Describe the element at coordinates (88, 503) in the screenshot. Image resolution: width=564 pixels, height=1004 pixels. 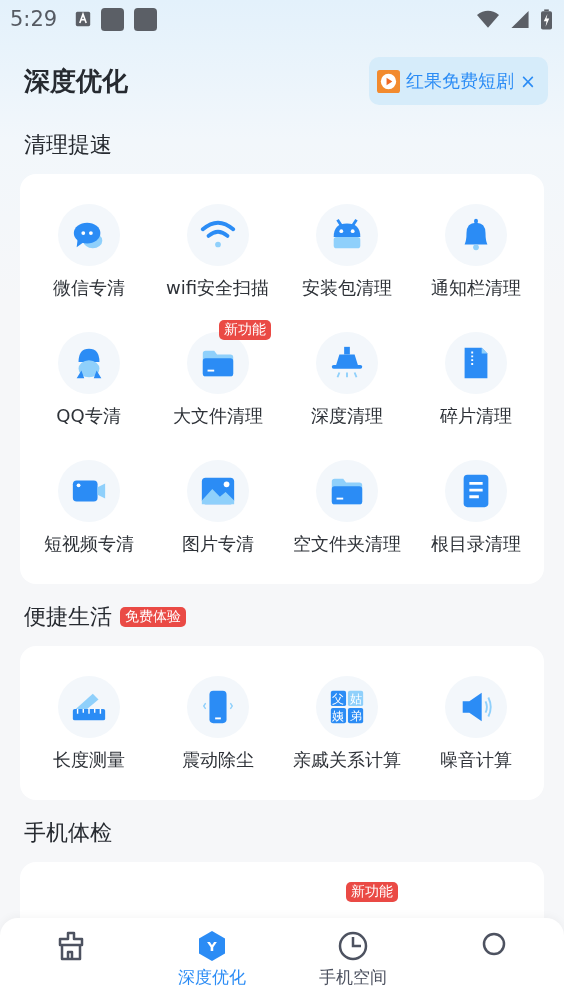
I see `tool-item: 短视频专清` at that location.